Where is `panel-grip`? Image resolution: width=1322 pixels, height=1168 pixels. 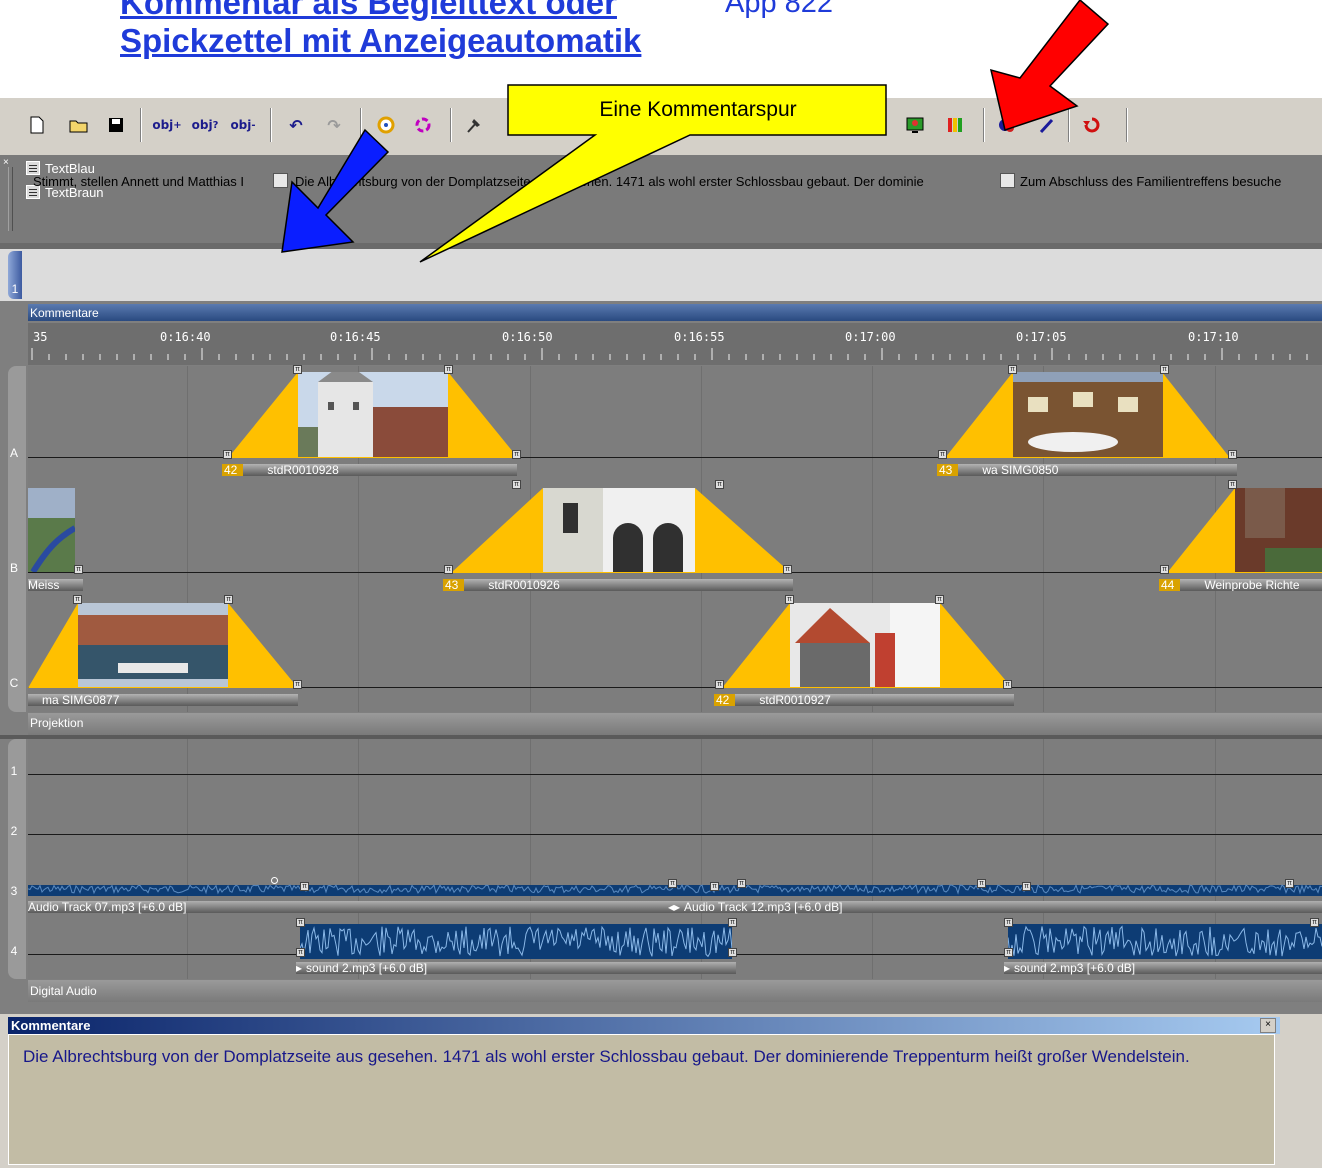 panel-grip is located at coordinates (10, 199).